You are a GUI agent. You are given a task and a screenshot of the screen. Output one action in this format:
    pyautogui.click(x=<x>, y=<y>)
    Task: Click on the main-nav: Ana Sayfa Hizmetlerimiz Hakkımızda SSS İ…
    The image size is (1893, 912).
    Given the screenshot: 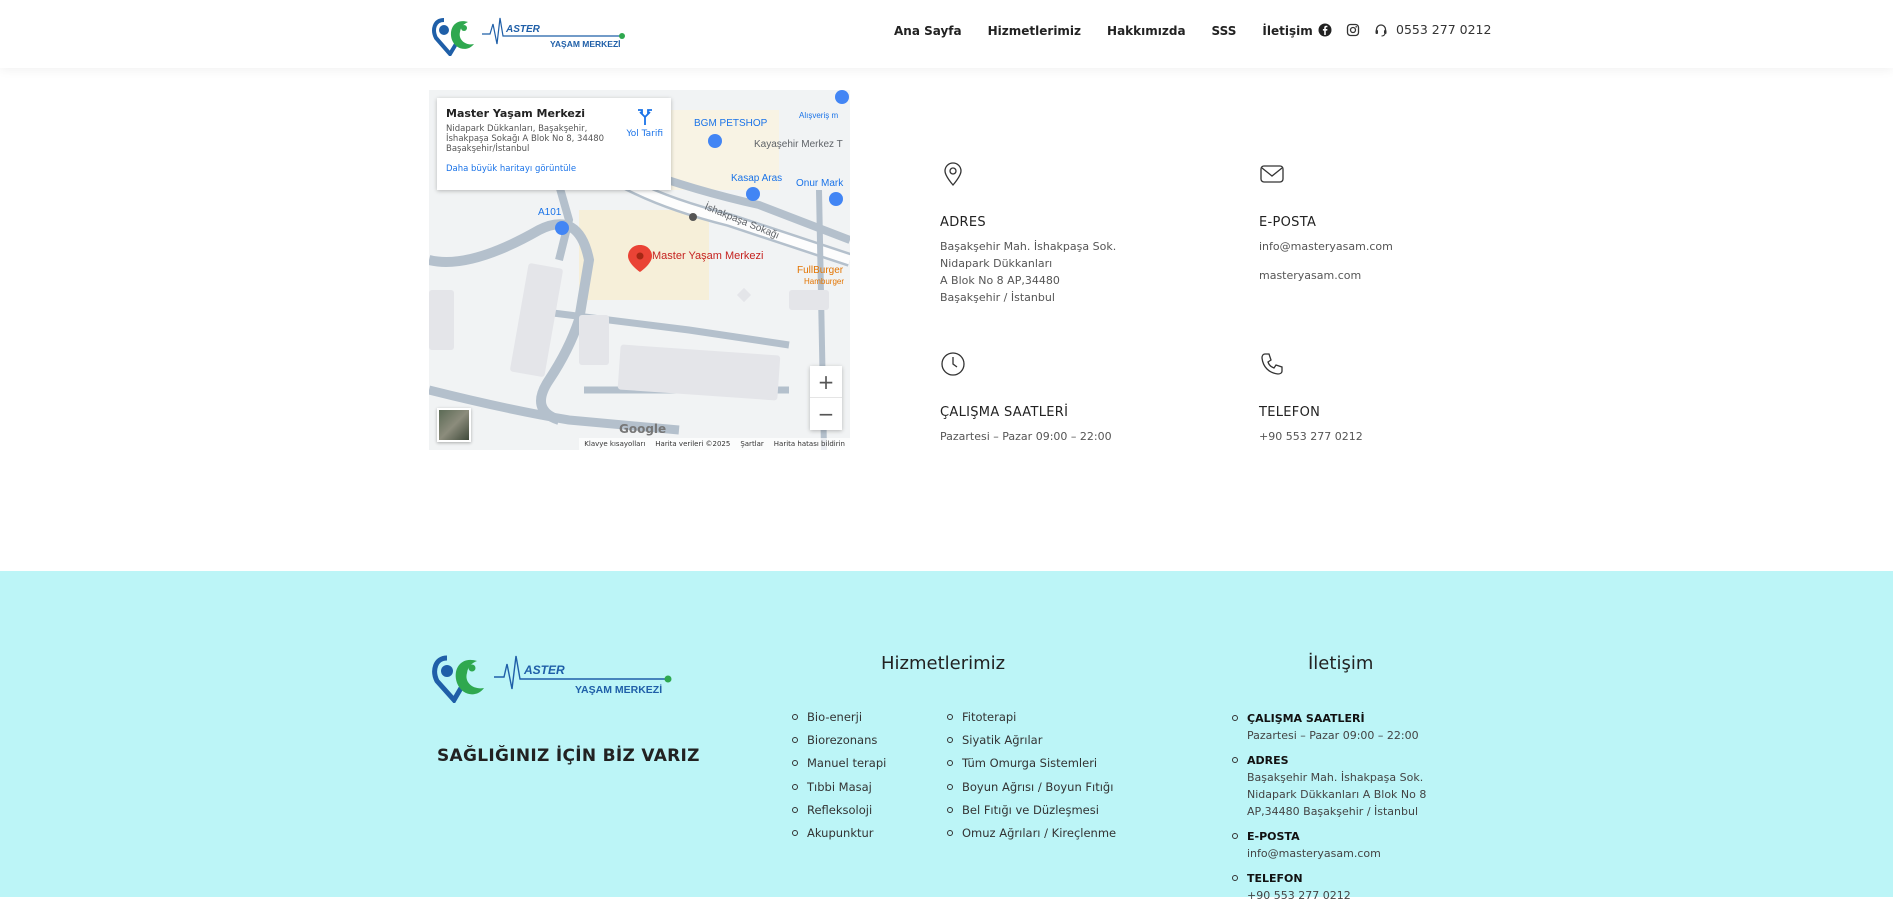 What is the action you would take?
    pyautogui.click(x=1116, y=31)
    